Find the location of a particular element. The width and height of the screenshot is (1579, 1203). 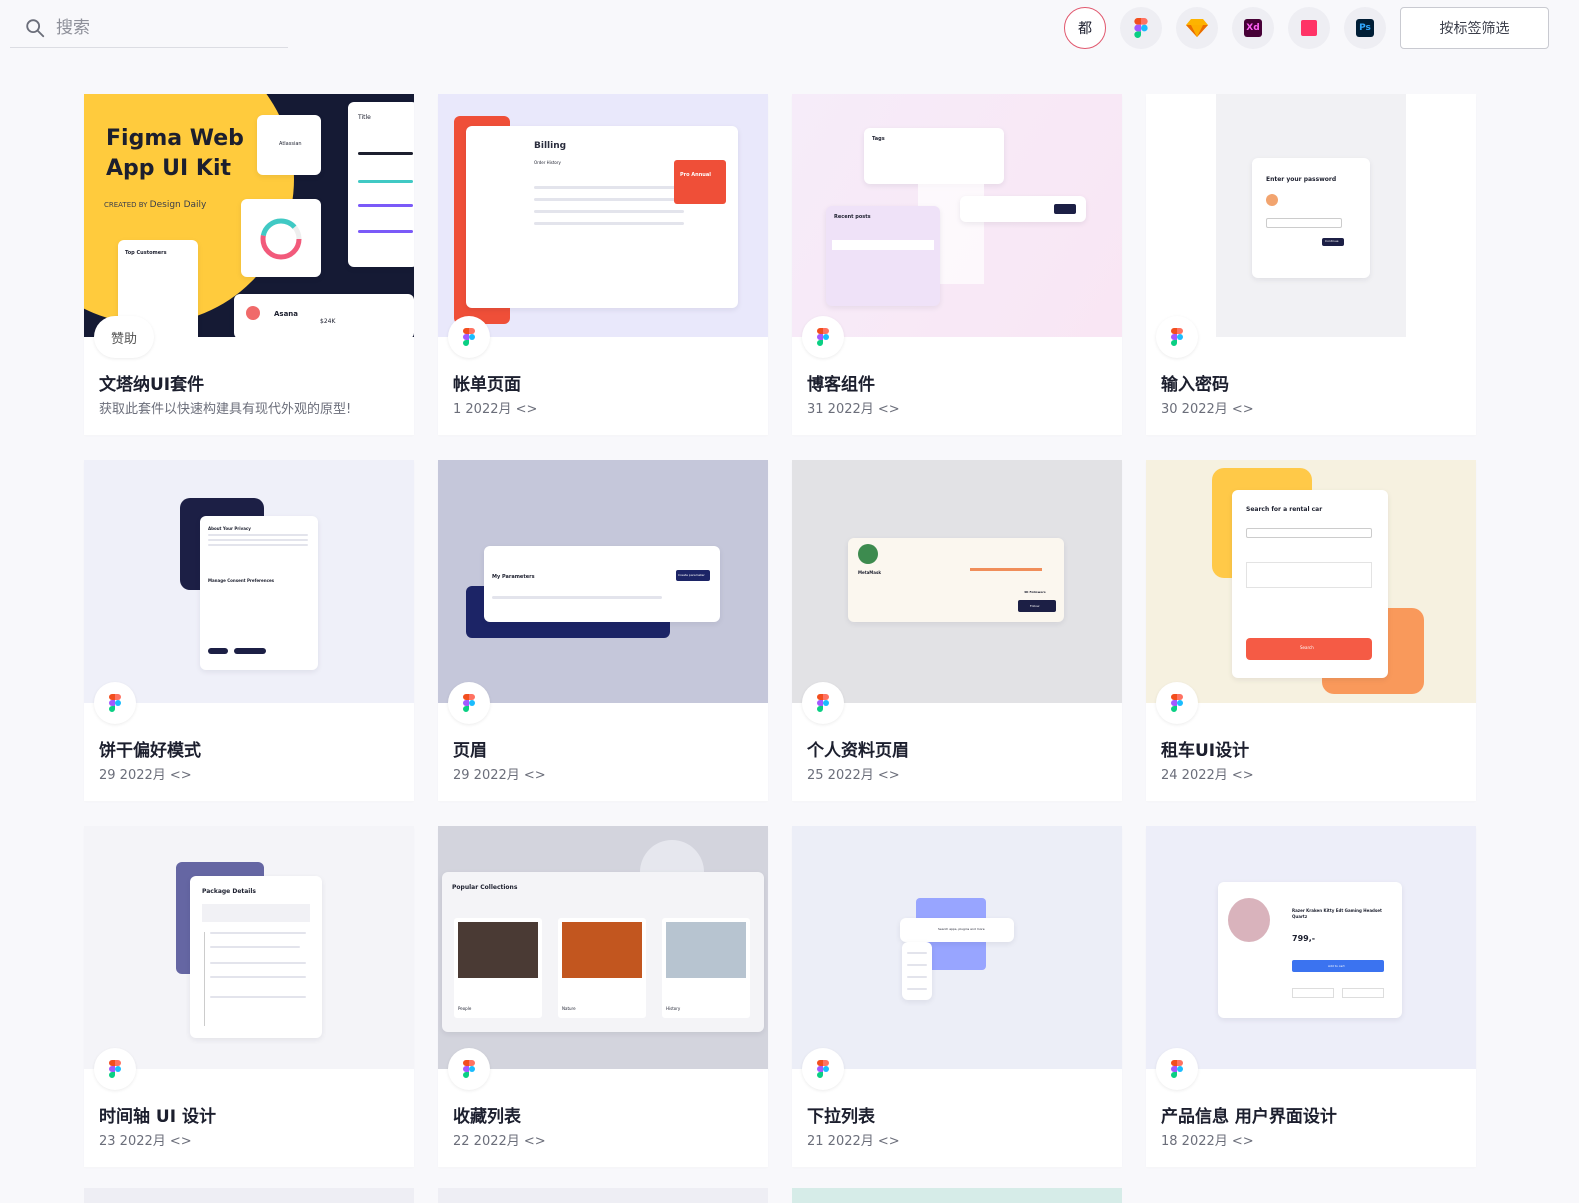

card-title: 下拉列表 is located at coordinates (841, 1114).